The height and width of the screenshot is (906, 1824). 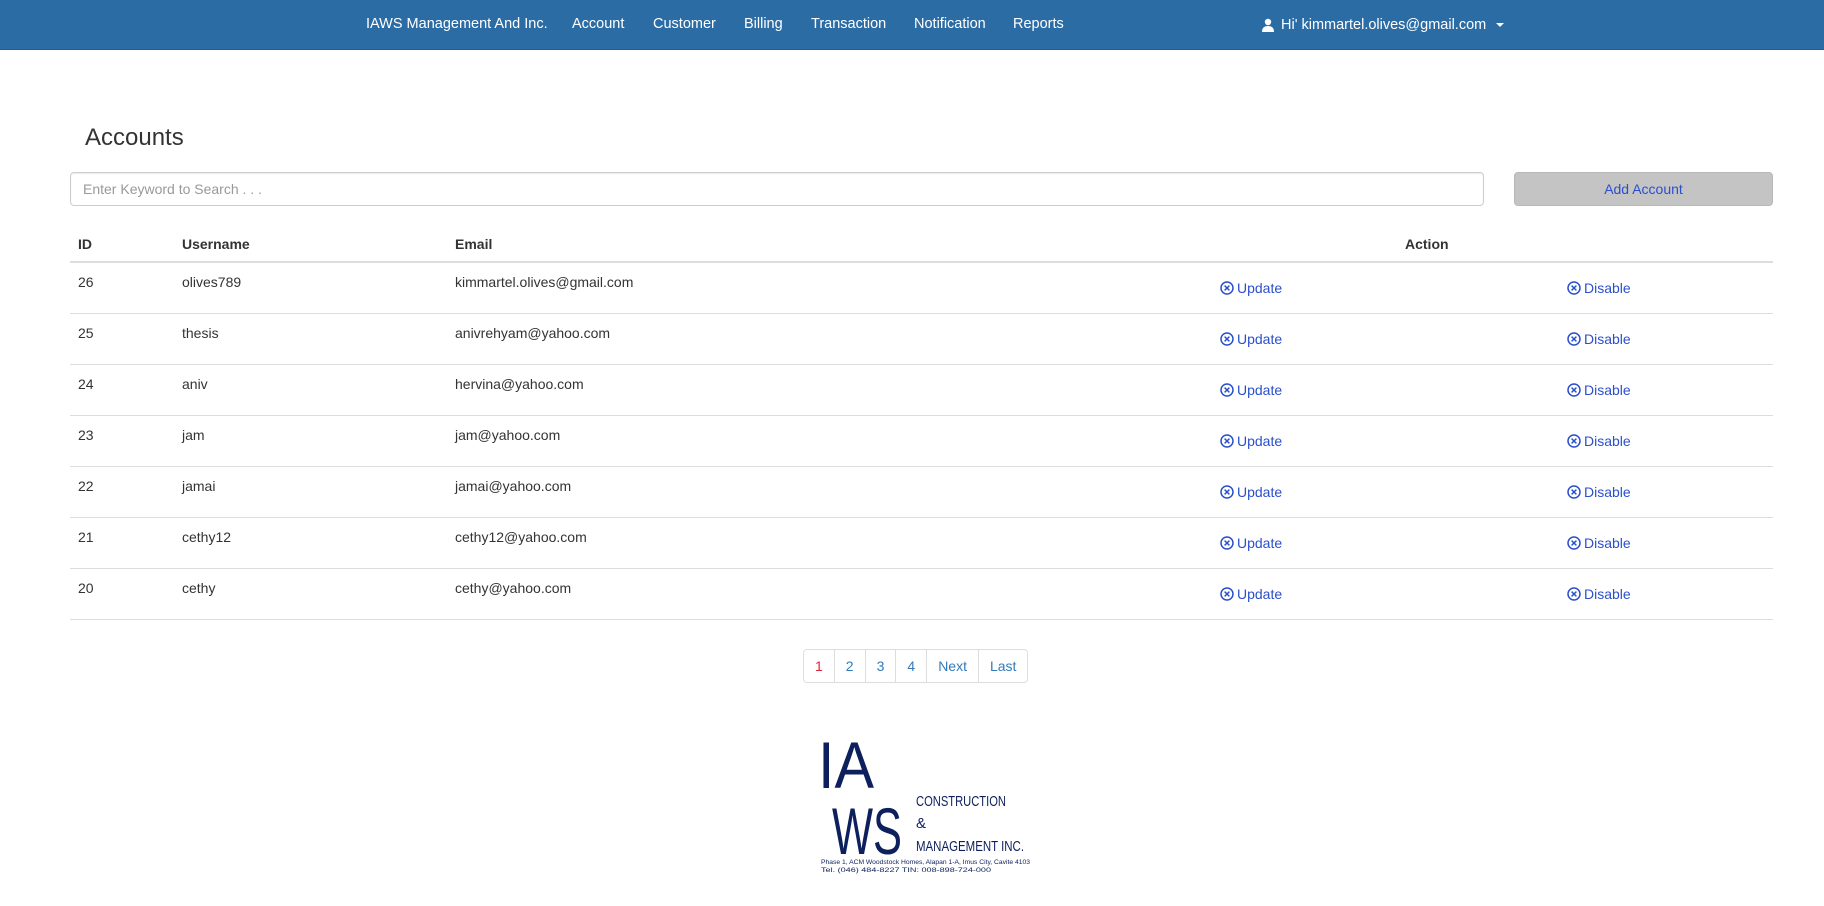 I want to click on next-page-link: Next, so click(x=952, y=666).